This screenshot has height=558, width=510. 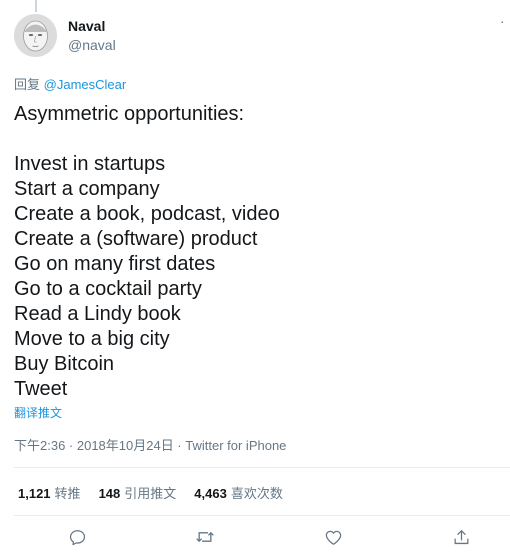 What do you see at coordinates (87, 189) in the screenshot?
I see `tweet-line: Start a company` at bounding box center [87, 189].